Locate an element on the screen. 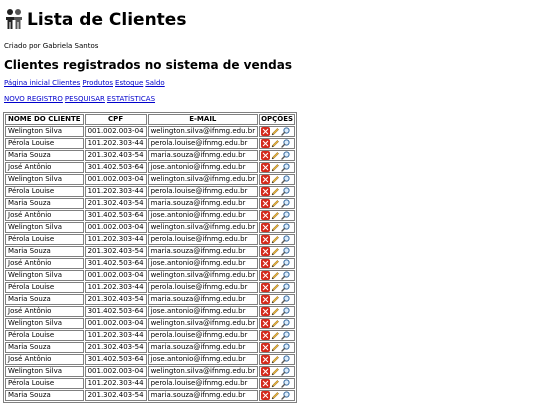 The height and width of the screenshot is (405, 540). client-name-cell: Welington Silva is located at coordinates (44, 371).